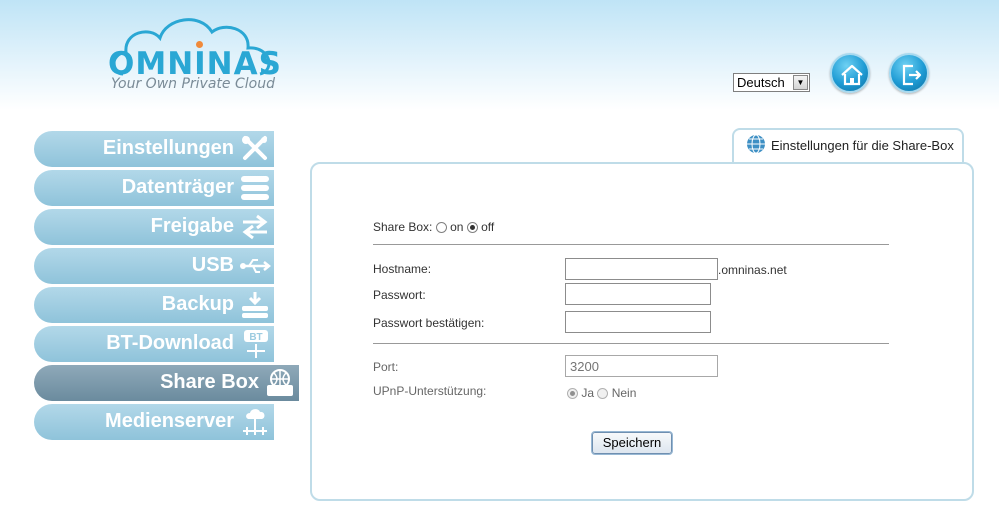 This screenshot has height=524, width=999. What do you see at coordinates (255, 188) in the screenshot?
I see `disks-icon` at bounding box center [255, 188].